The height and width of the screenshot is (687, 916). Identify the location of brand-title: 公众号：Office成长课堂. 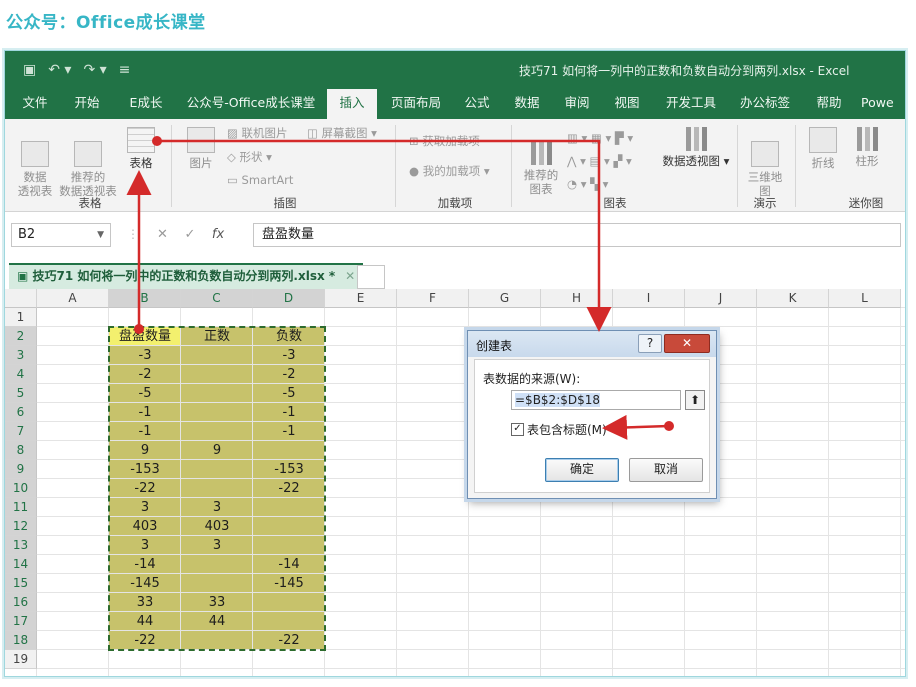
(106, 23).